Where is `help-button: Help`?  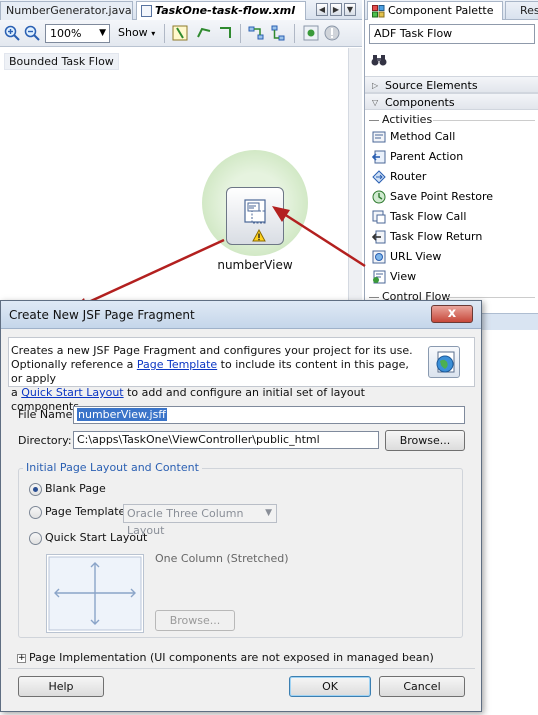
help-button: Help is located at coordinates (61, 686).